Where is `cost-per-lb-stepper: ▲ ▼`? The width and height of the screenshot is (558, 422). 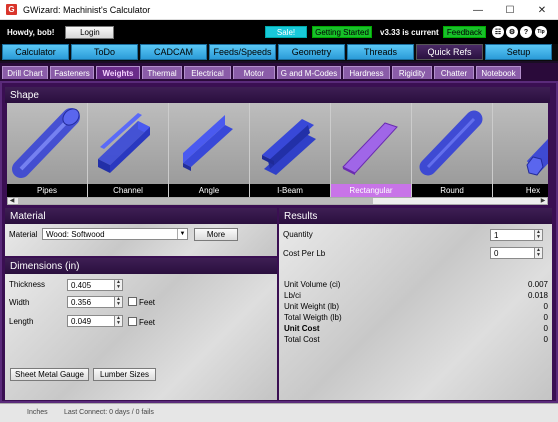
cost-per-lb-stepper: ▲ ▼ is located at coordinates (539, 253).